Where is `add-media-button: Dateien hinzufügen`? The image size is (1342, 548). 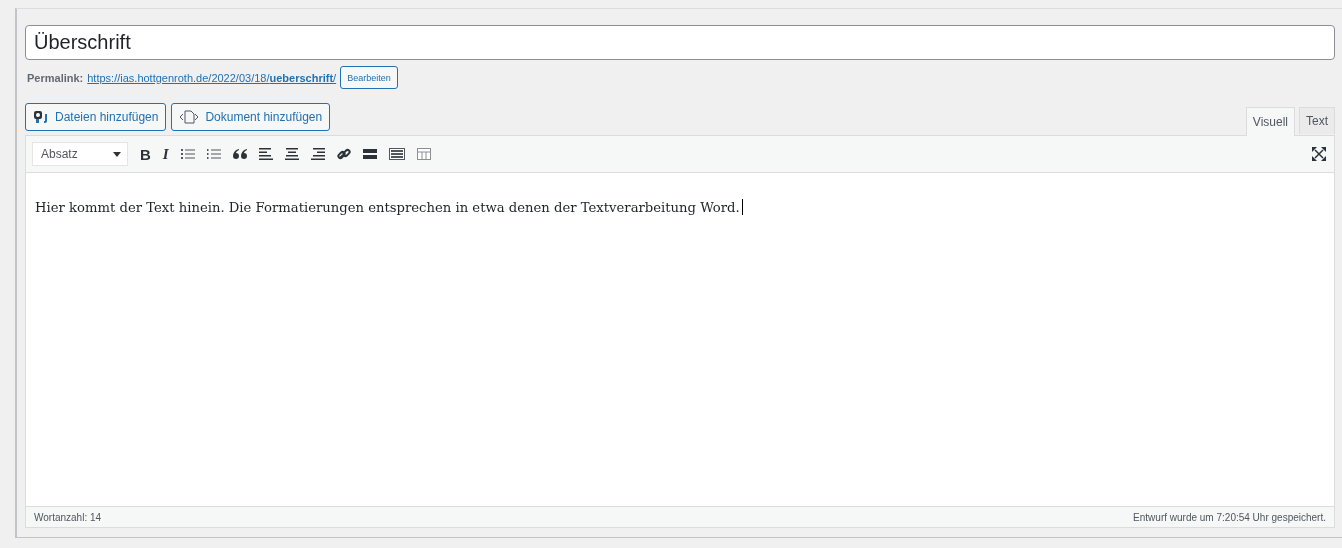
add-media-button: Dateien hinzufügen is located at coordinates (96, 117).